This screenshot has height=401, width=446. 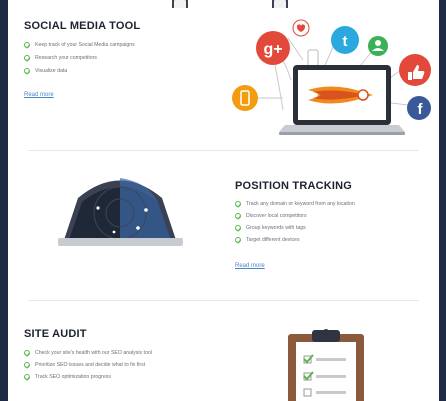 I want to click on heart-icon, so click(x=301, y=28).